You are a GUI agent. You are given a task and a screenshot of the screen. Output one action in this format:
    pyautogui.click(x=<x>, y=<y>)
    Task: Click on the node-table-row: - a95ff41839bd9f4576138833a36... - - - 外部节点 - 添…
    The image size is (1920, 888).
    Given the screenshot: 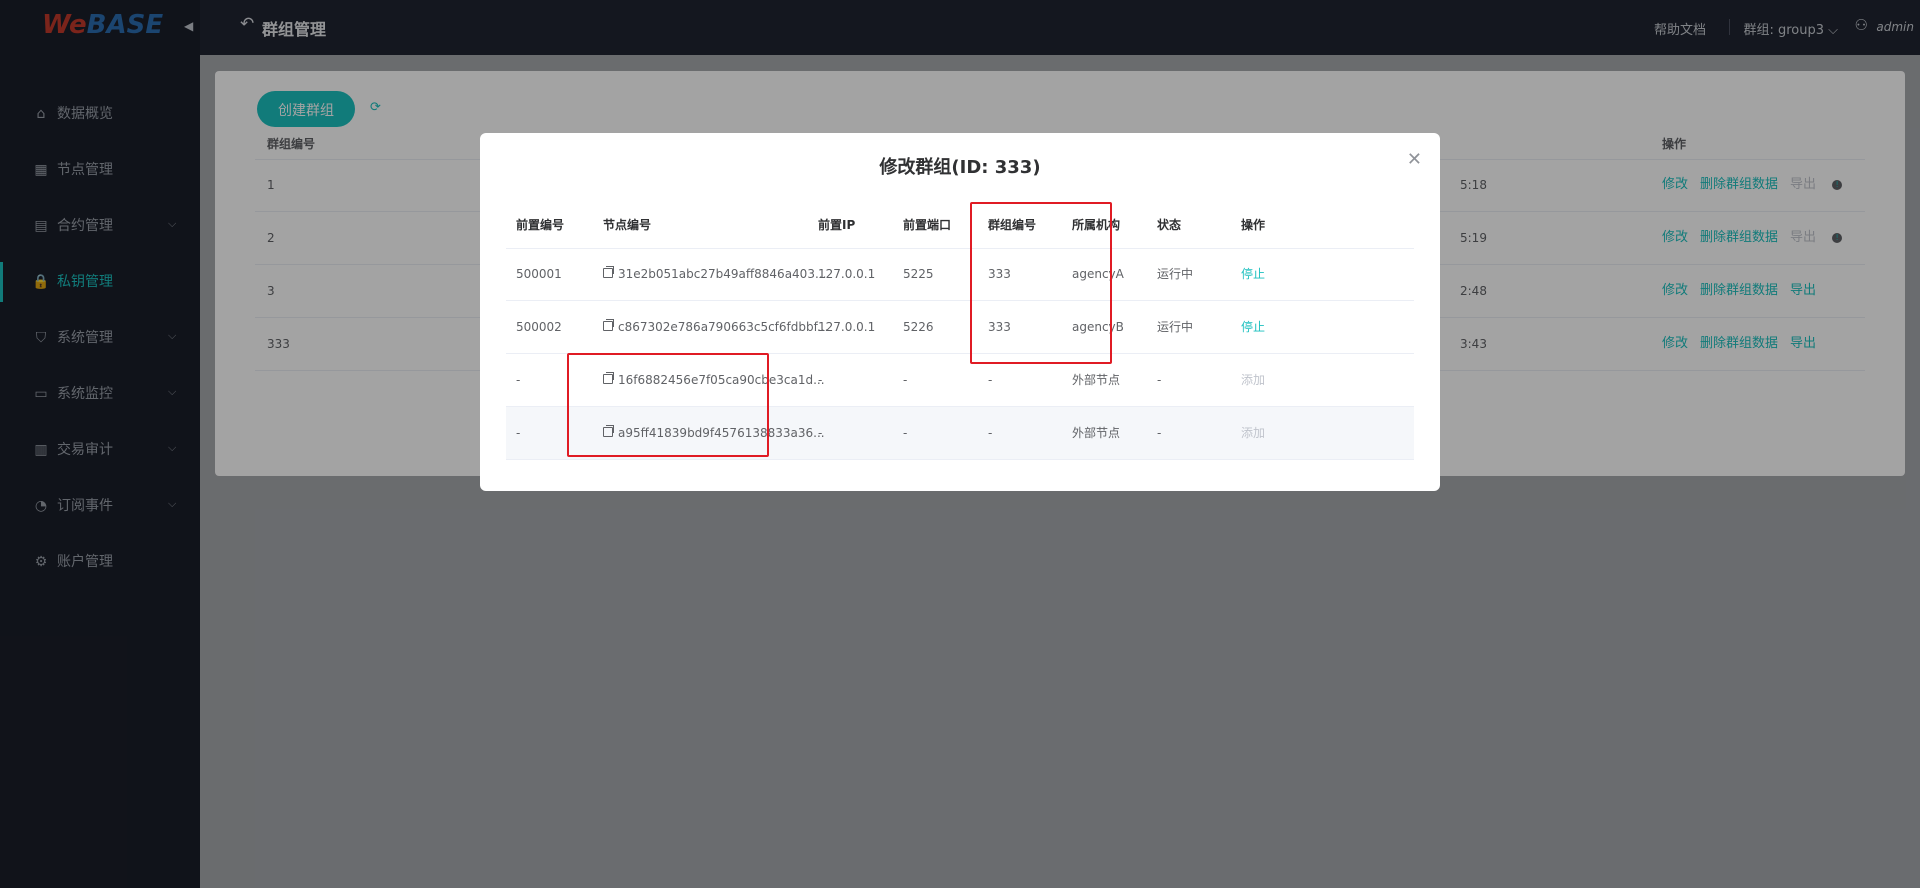 What is the action you would take?
    pyautogui.click(x=960, y=433)
    